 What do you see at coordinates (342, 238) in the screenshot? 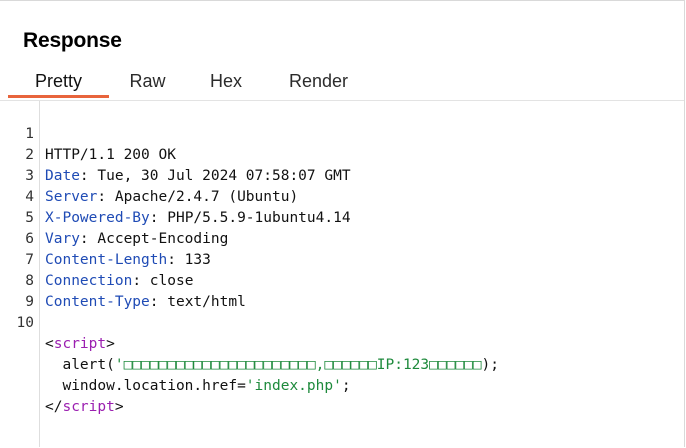
I see `code-line: 6 Content-Length: 133` at bounding box center [342, 238].